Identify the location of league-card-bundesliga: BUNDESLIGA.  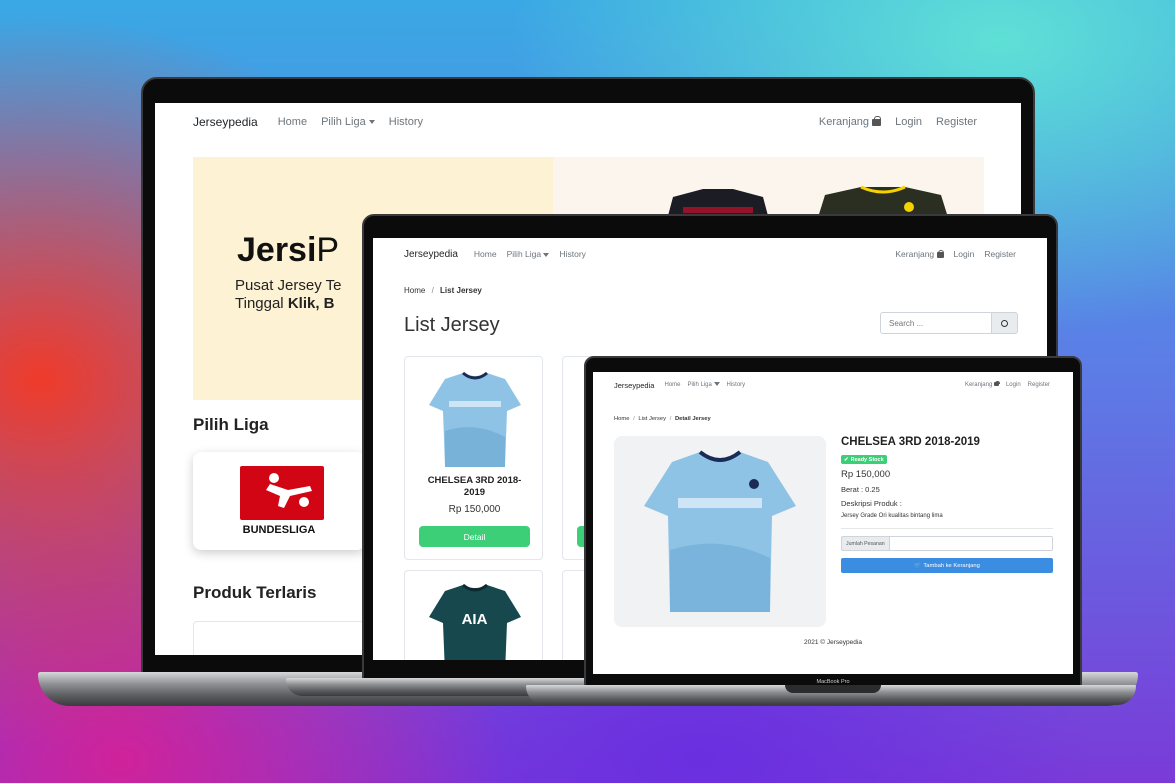
(279, 501).